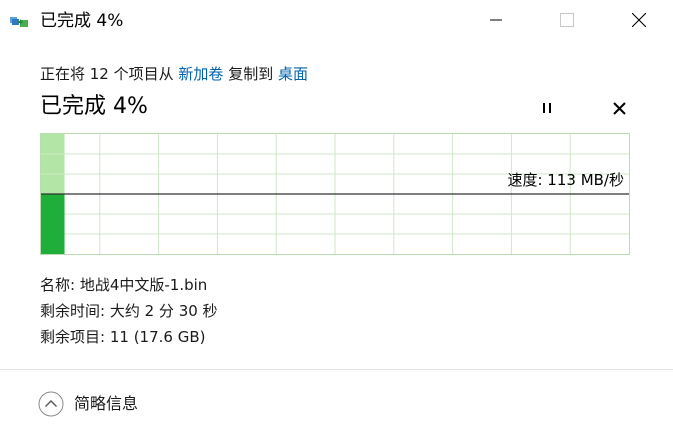  I want to click on cancel-icon, so click(619, 108).